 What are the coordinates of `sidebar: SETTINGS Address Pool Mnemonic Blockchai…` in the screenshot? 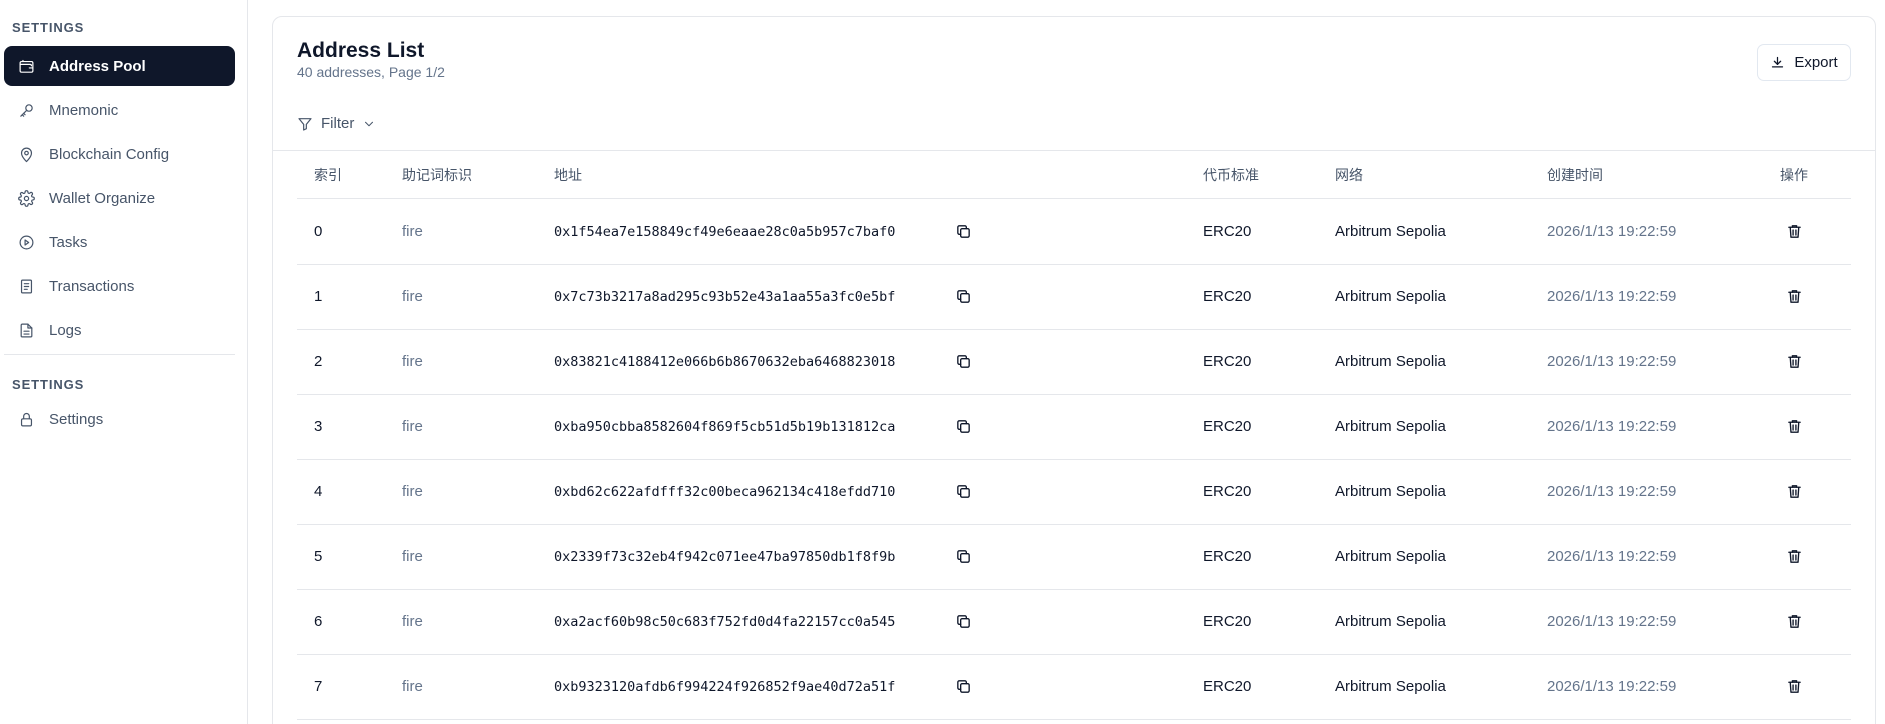 It's located at (124, 362).